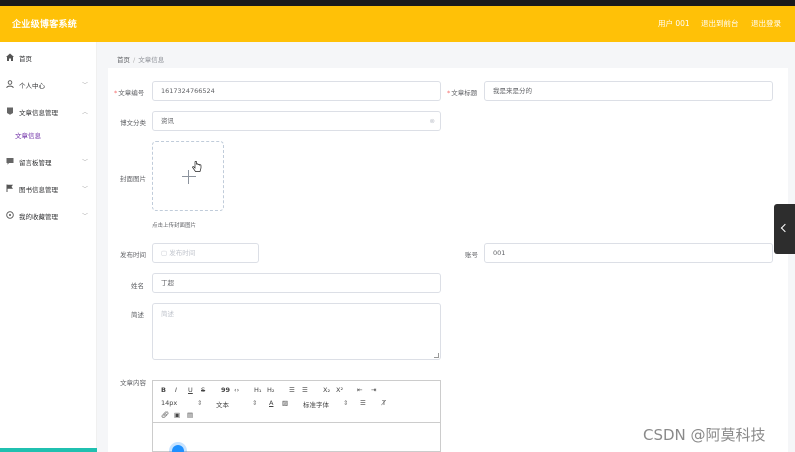  What do you see at coordinates (236, 390) in the screenshot?
I see `code-button: ‹›` at bounding box center [236, 390].